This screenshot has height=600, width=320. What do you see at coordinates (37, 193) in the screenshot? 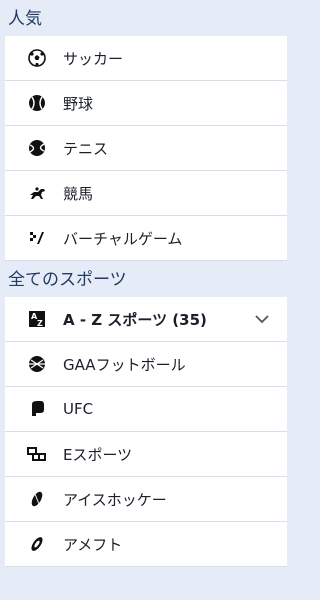
I see `horse-racing-icon` at bounding box center [37, 193].